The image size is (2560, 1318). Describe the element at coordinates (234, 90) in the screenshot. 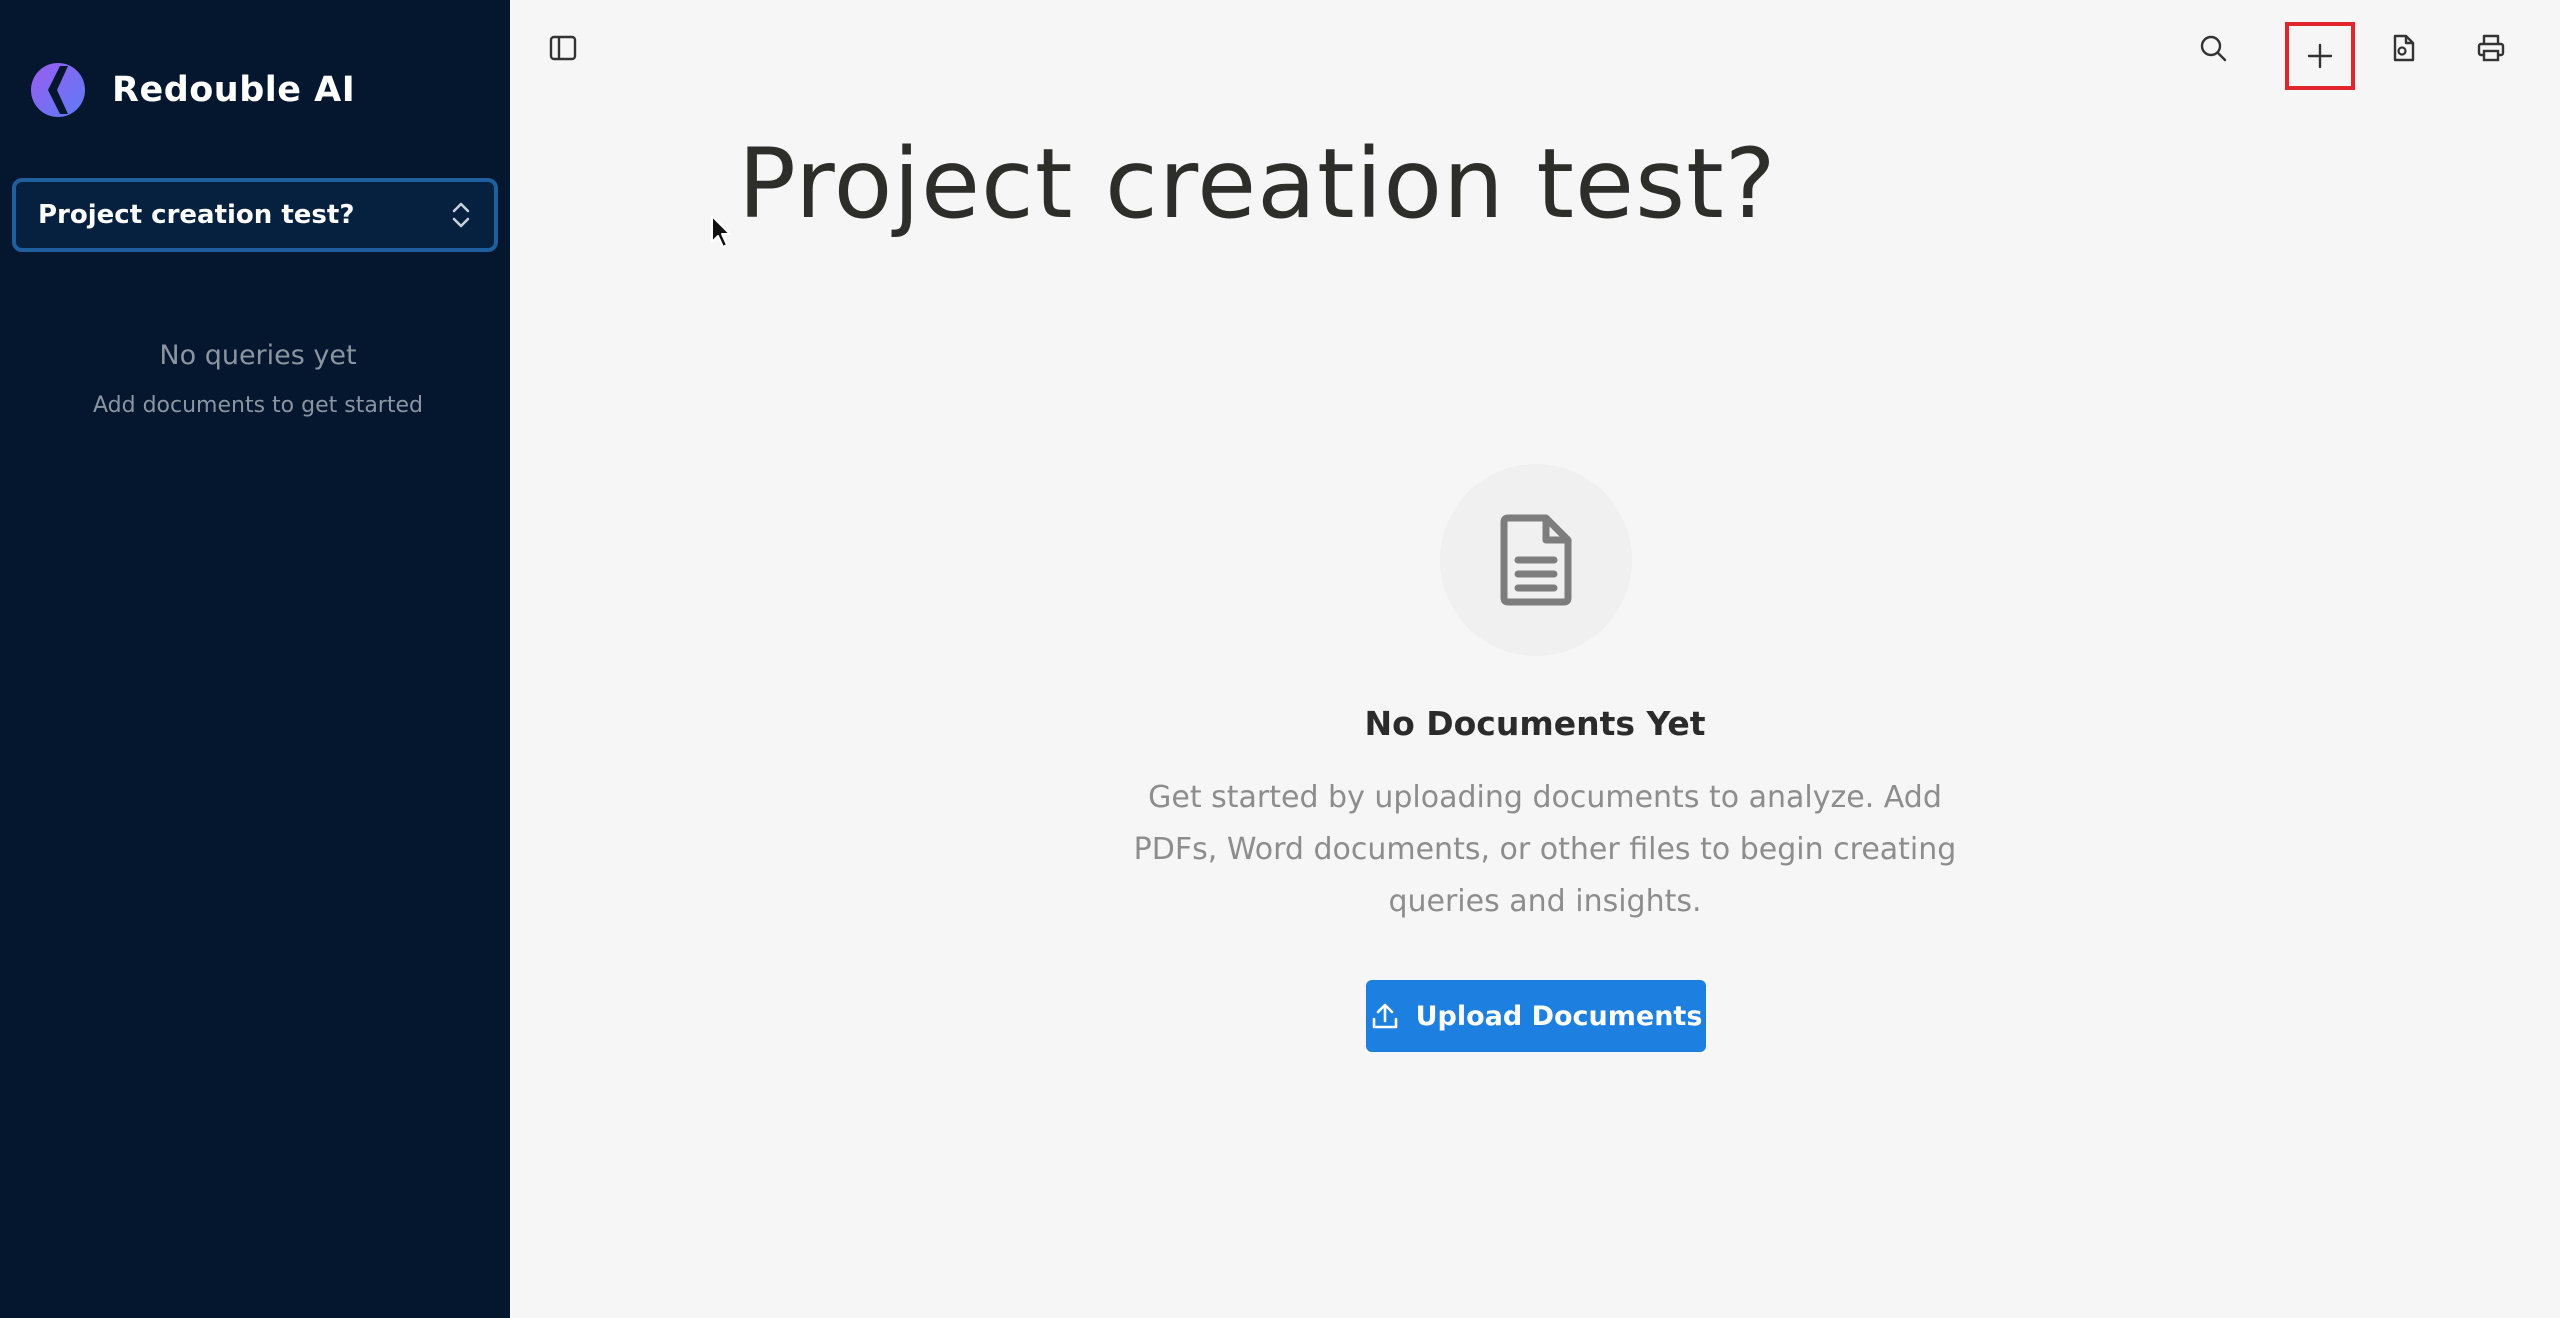

I see `brand-name: Redouble AI` at that location.